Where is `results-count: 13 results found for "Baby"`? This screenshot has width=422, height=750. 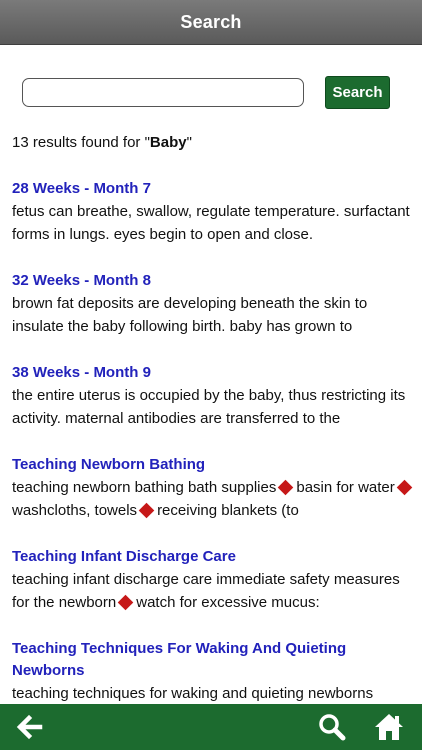 results-count: 13 results found for "Baby" is located at coordinates (102, 143).